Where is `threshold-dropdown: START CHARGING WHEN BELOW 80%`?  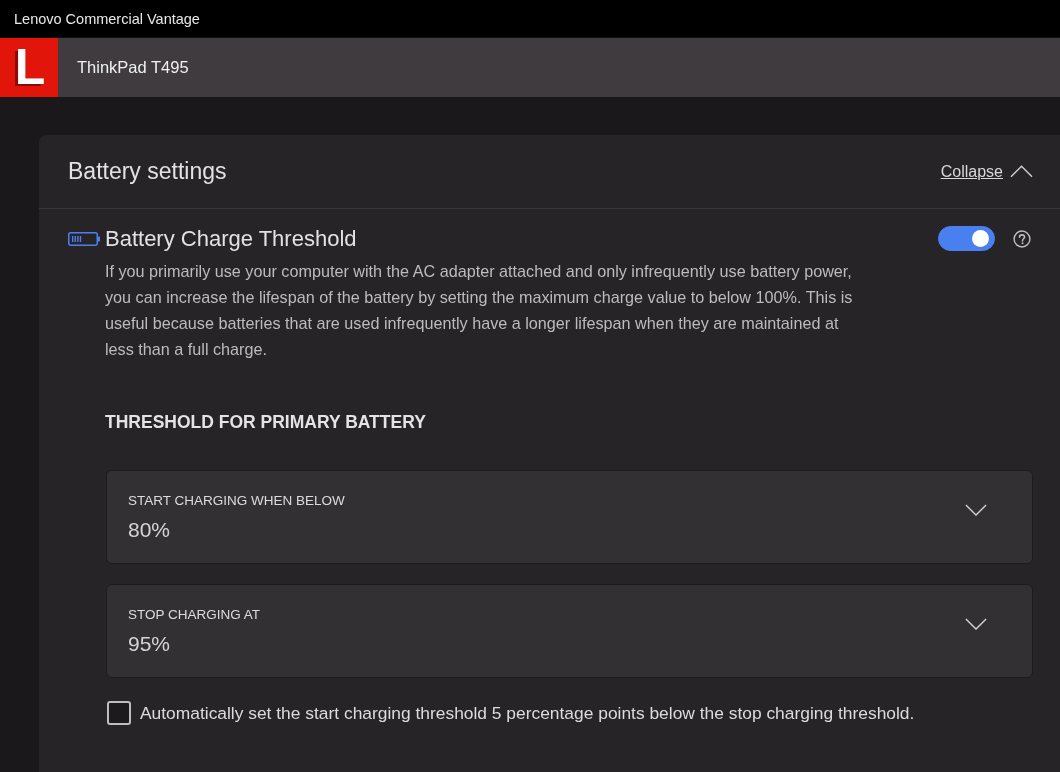 threshold-dropdown: START CHARGING WHEN BELOW 80% is located at coordinates (569, 517).